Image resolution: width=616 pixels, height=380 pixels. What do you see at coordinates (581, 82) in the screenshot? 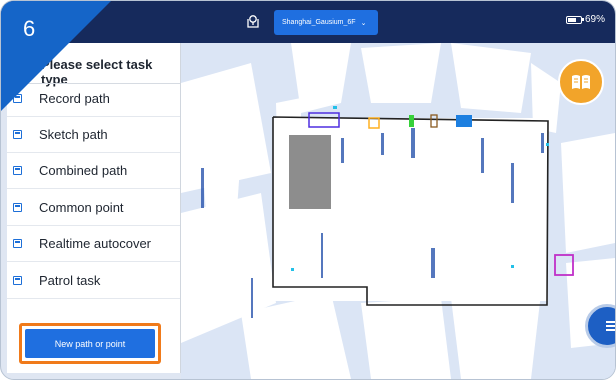
I see `book-icon` at bounding box center [581, 82].